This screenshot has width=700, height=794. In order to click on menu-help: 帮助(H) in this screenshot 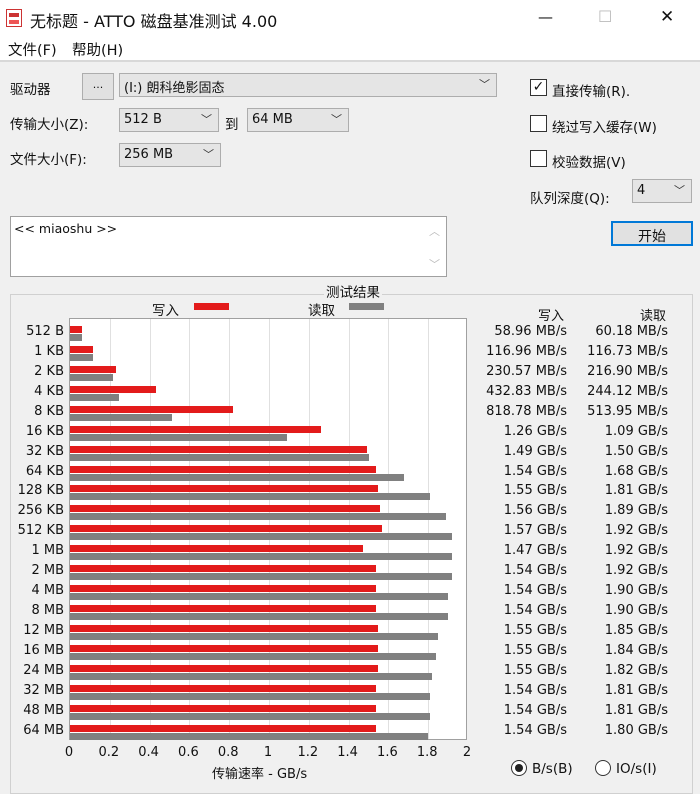, I will do `click(97, 49)`.